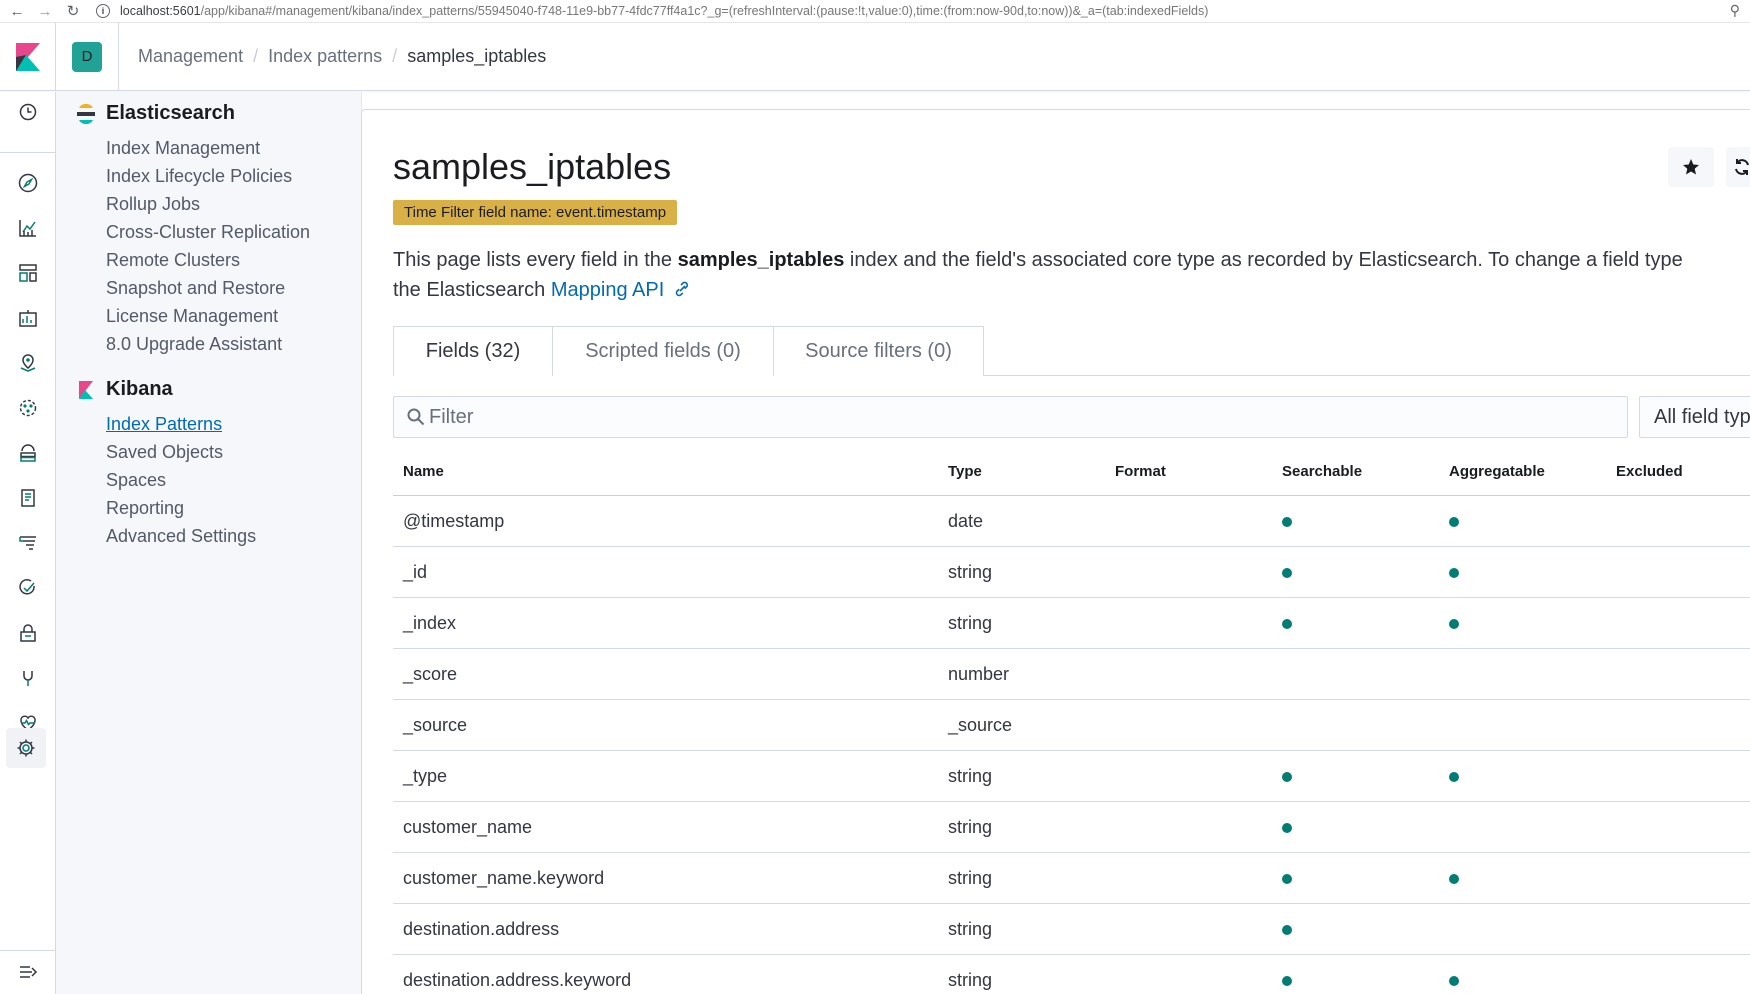 The width and height of the screenshot is (1750, 994). Describe the element at coordinates (477, 56) in the screenshot. I see `breadcrumb-current: samples_iptables` at that location.